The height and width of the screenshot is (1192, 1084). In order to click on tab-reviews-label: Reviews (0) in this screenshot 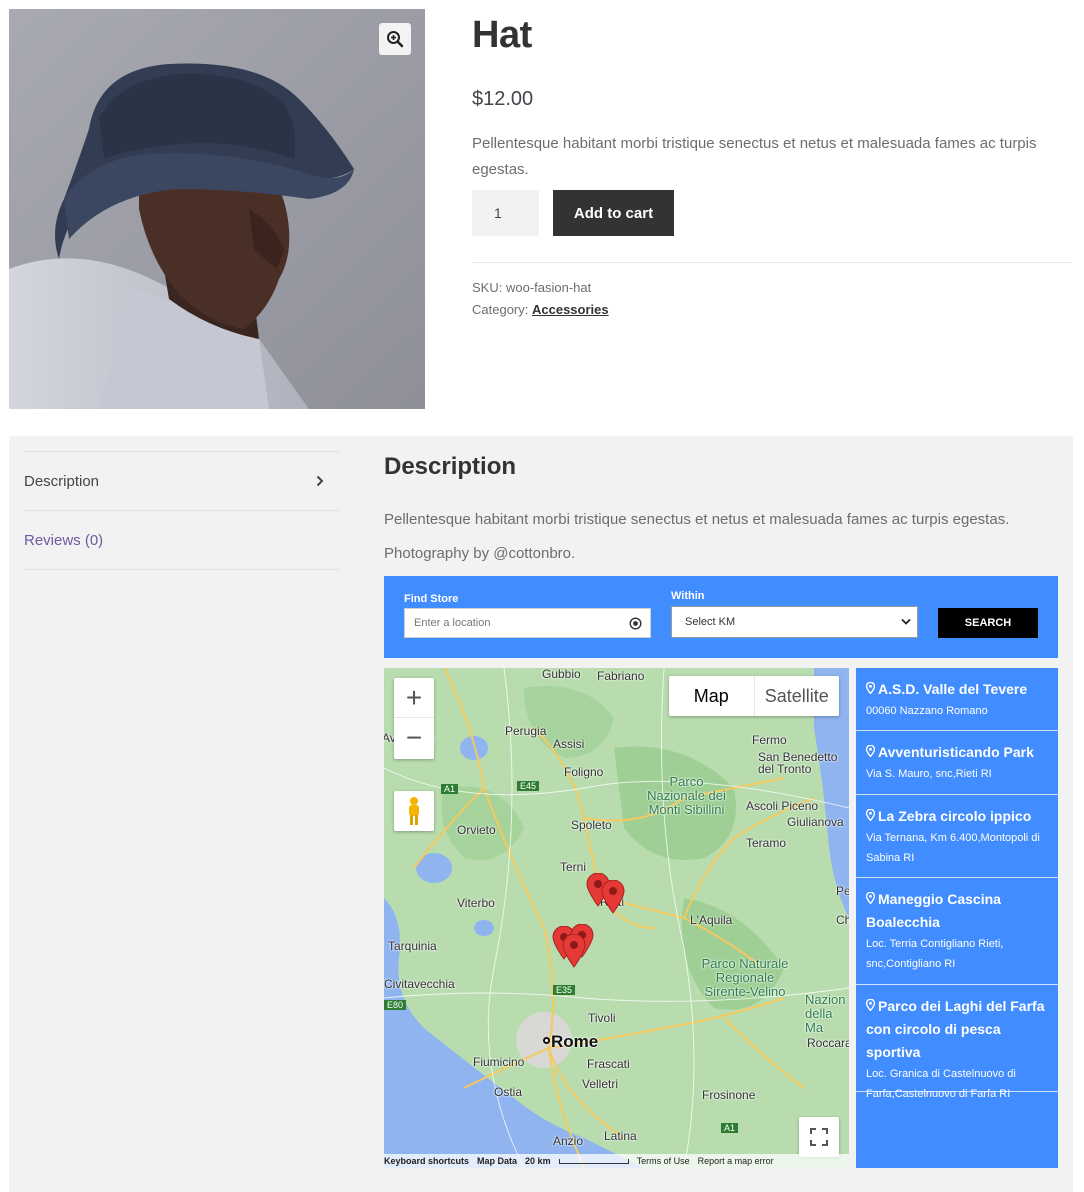, I will do `click(64, 540)`.